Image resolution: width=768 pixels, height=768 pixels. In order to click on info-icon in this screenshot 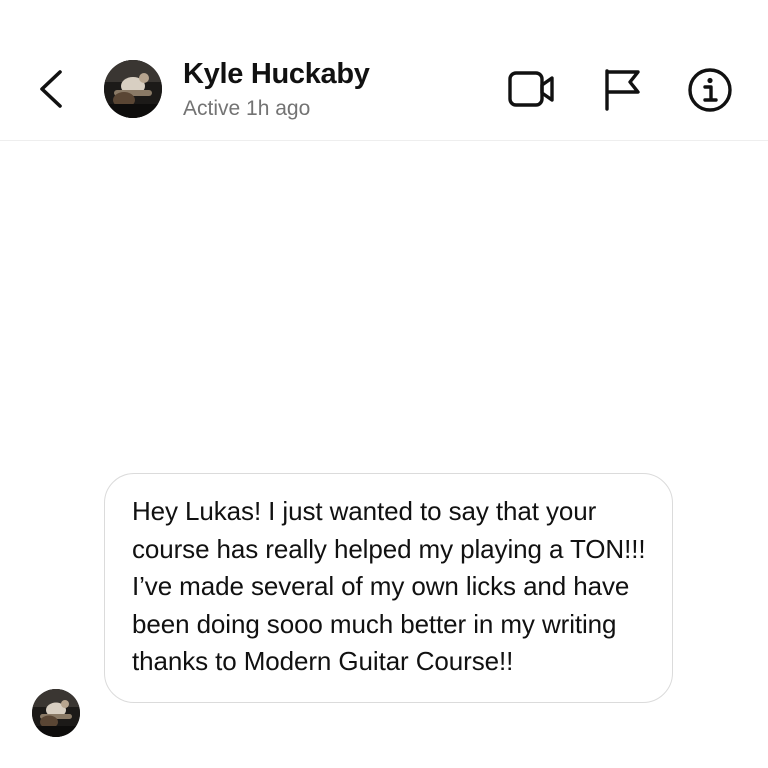, I will do `click(710, 90)`.